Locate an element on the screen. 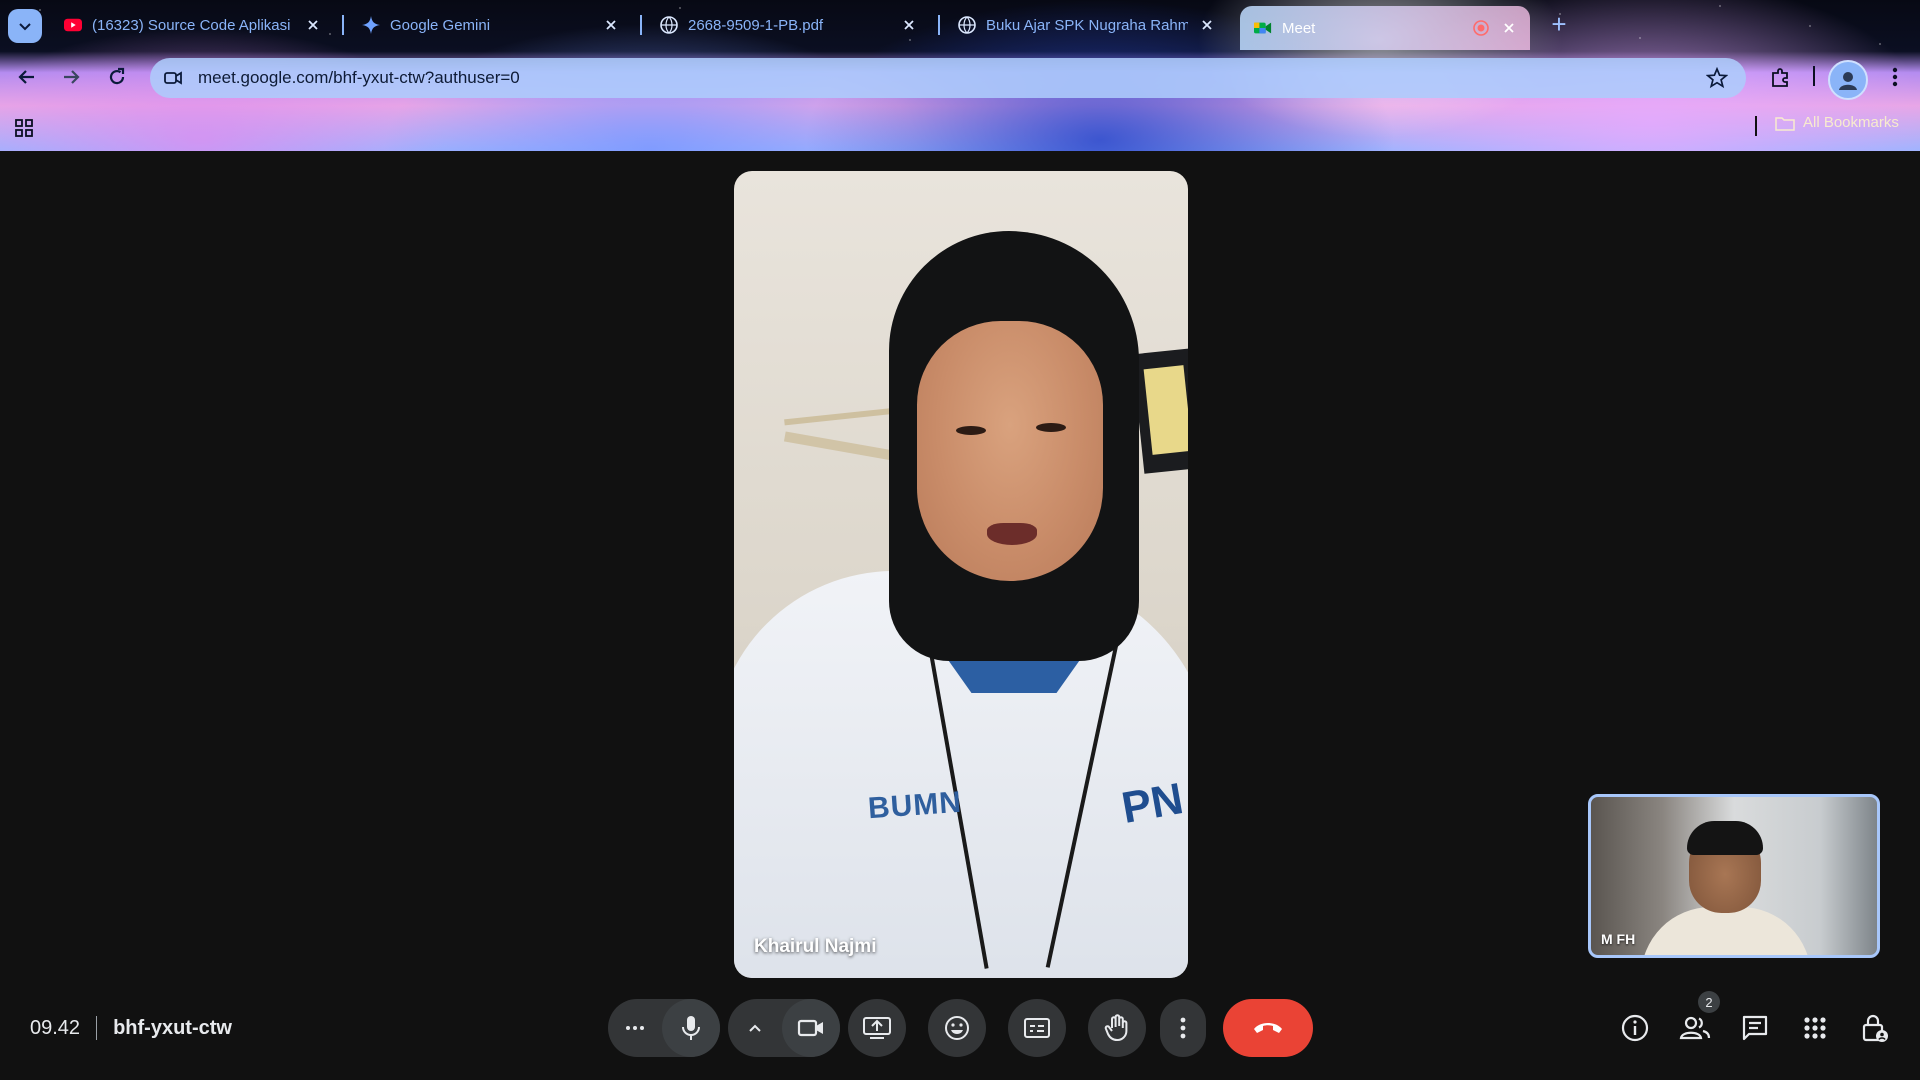 The width and height of the screenshot is (1920, 1080). raise-hand-button is located at coordinates (1117, 1028).